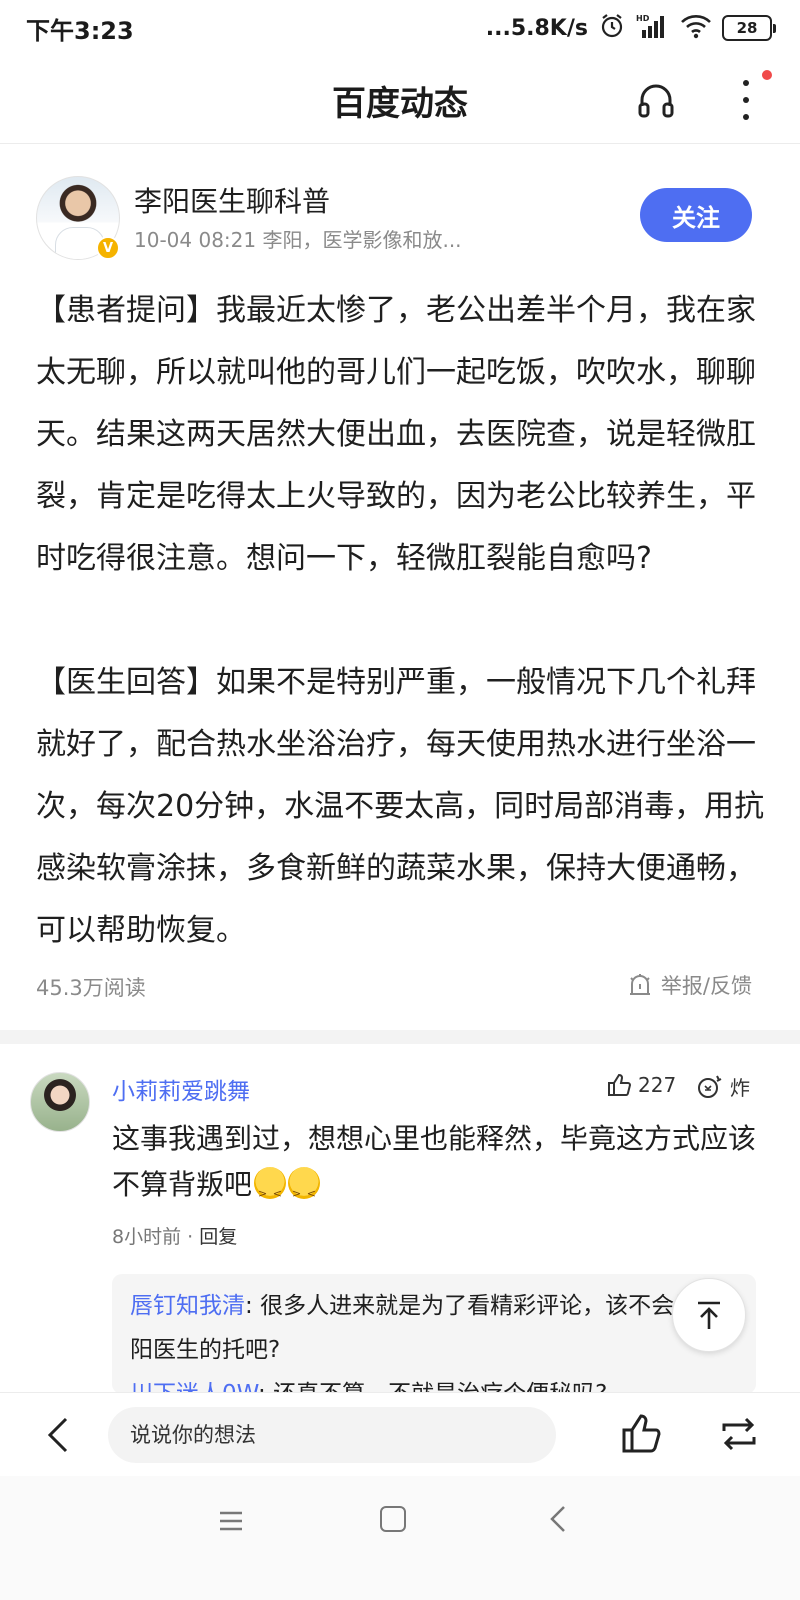 This screenshot has width=800, height=1600. I want to click on comment-reaction-label: 炸, so click(740, 1088).